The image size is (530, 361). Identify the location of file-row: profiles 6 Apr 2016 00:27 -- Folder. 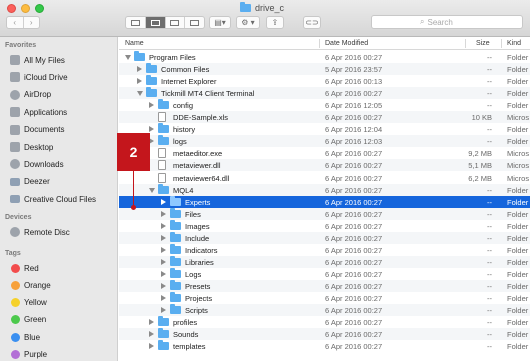
(324, 322).